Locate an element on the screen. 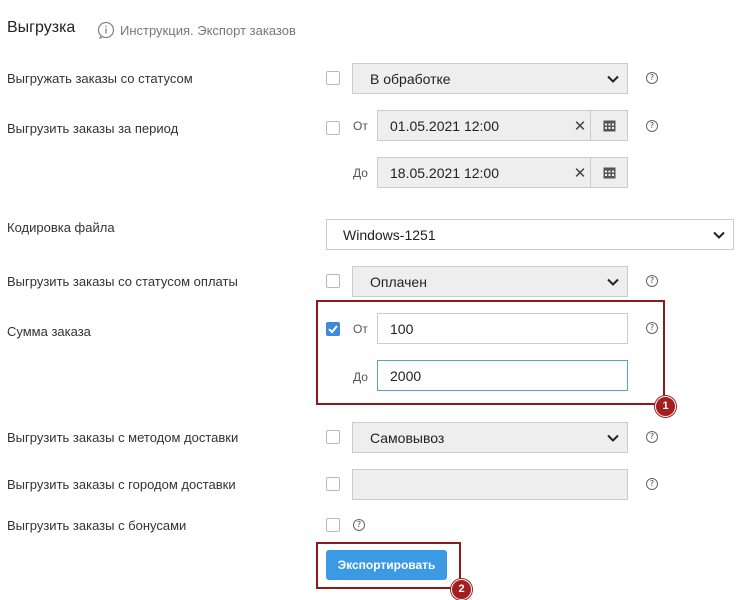 This screenshot has width=740, height=600. period-to-value: 18.05.2021 12:00 is located at coordinates (444, 172).